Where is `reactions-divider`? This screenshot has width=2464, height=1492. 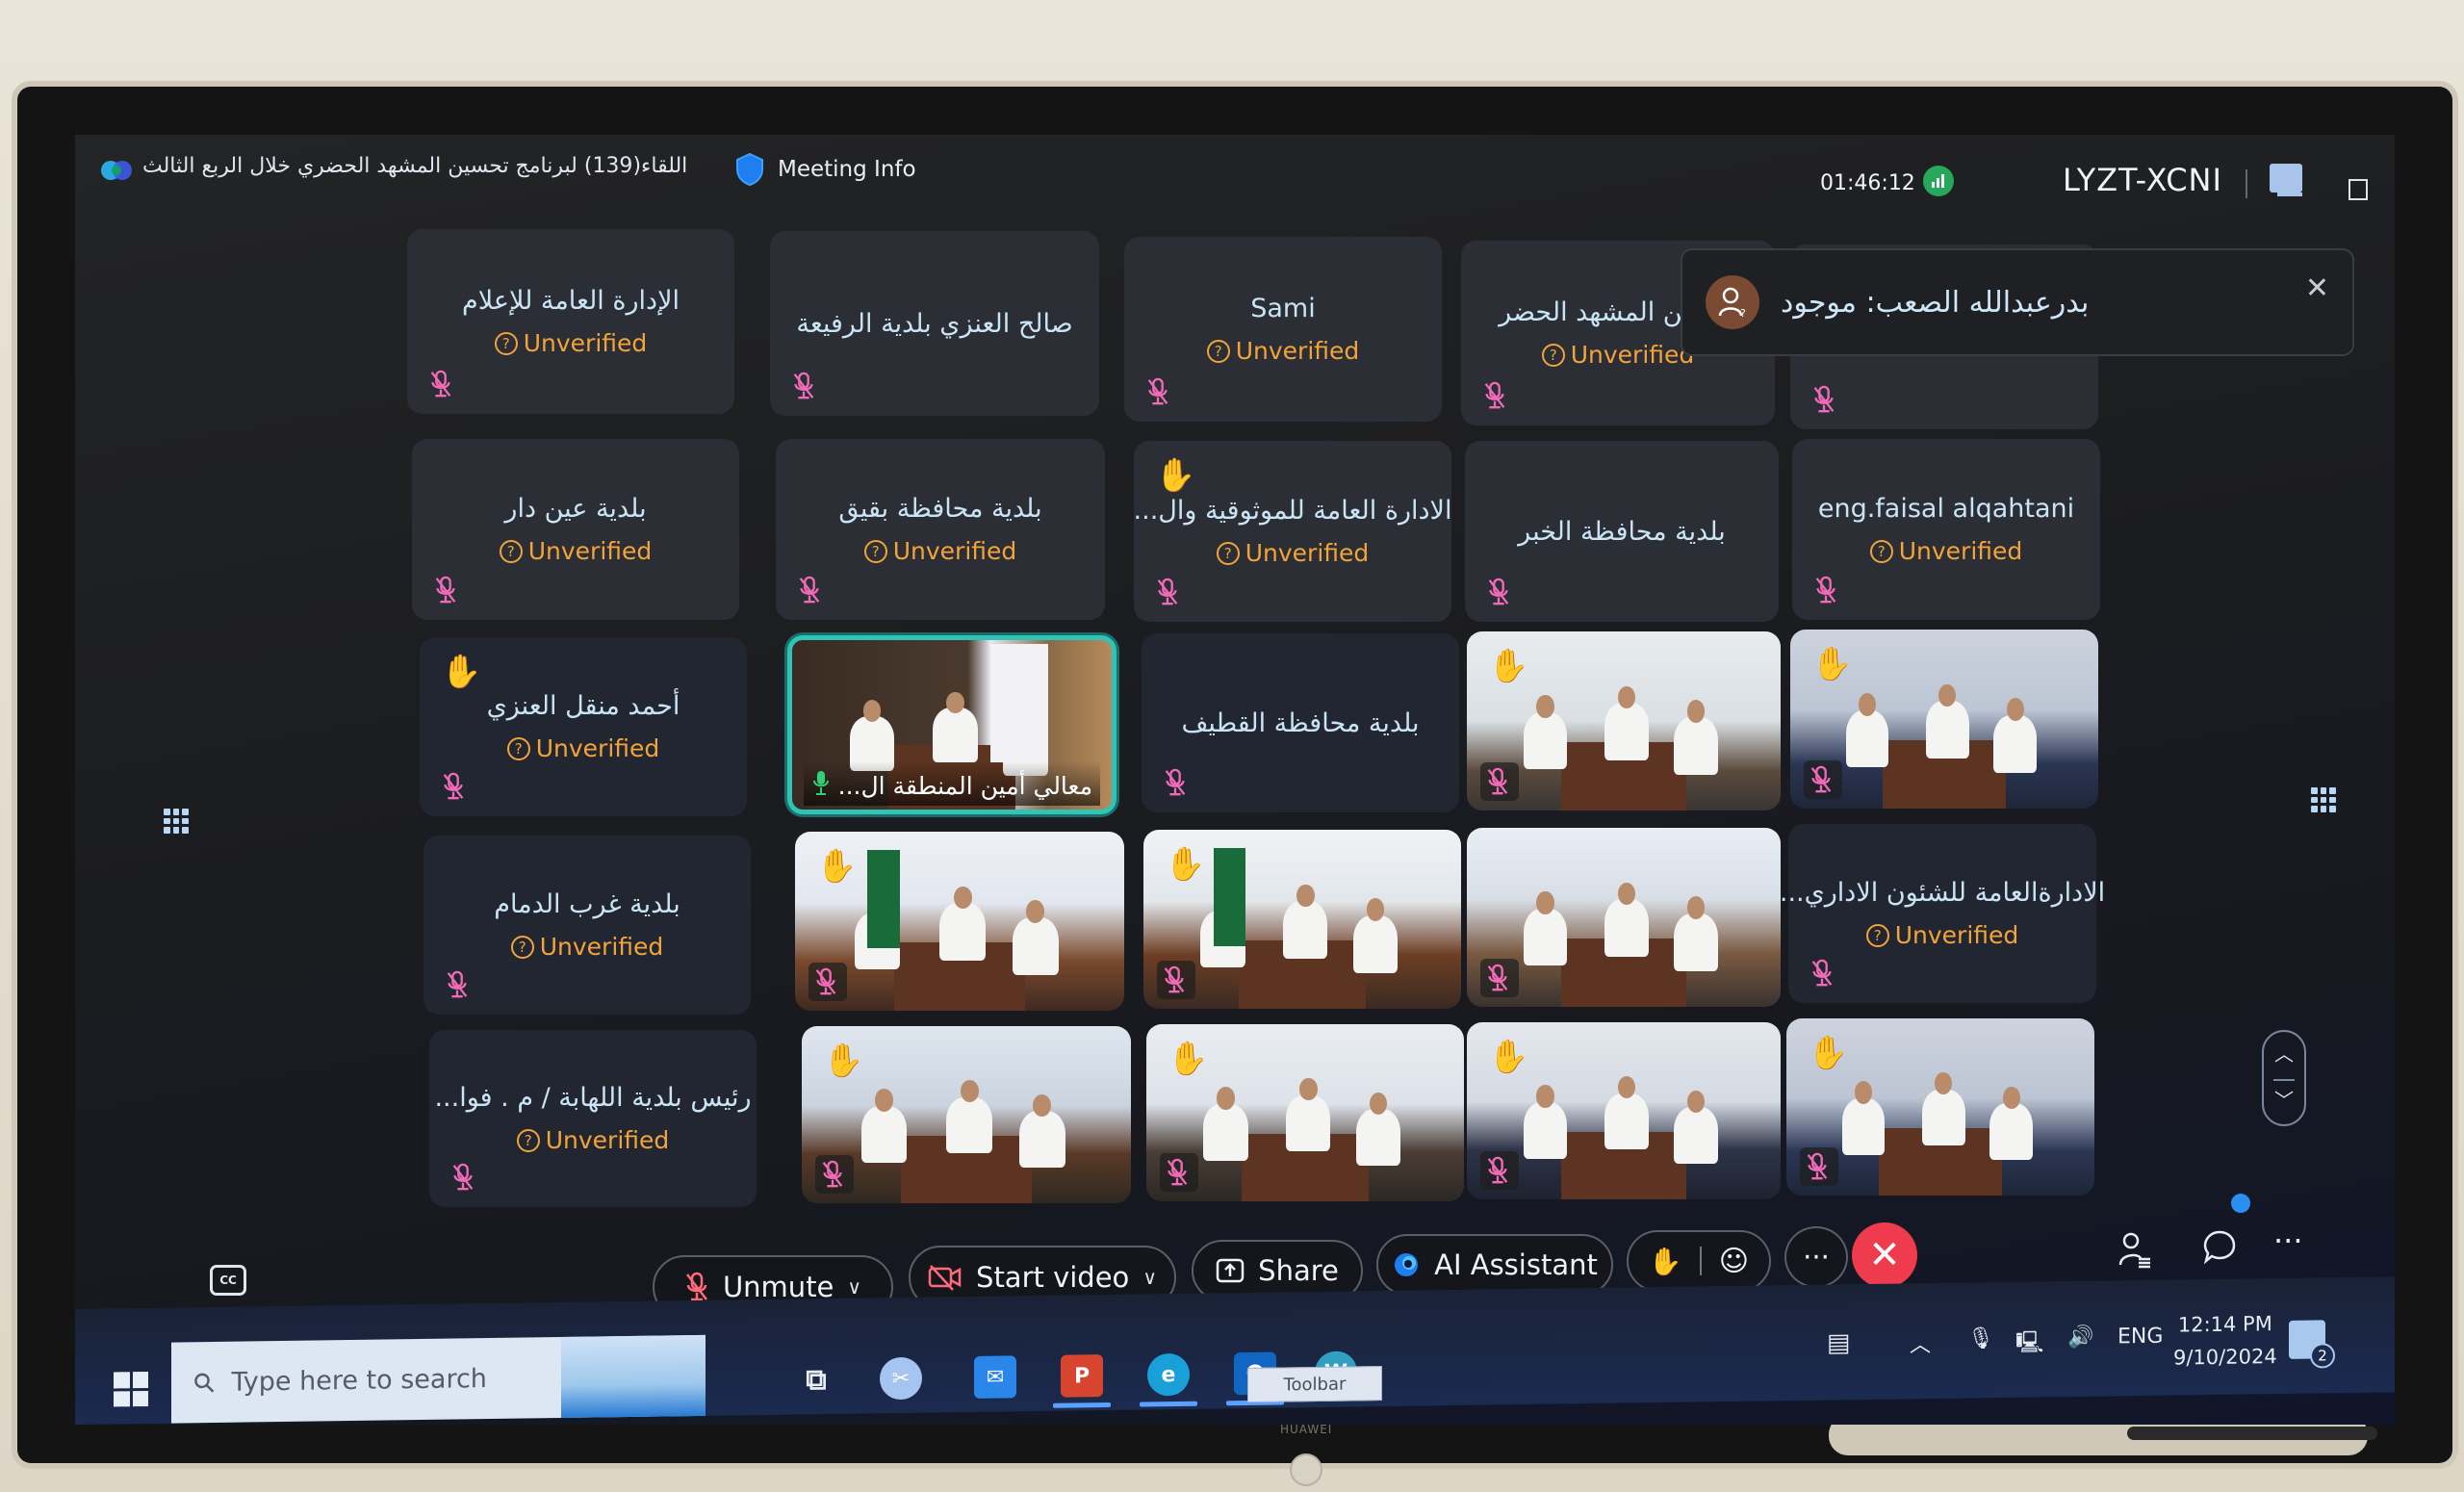
reactions-divider is located at coordinates (1700, 1261).